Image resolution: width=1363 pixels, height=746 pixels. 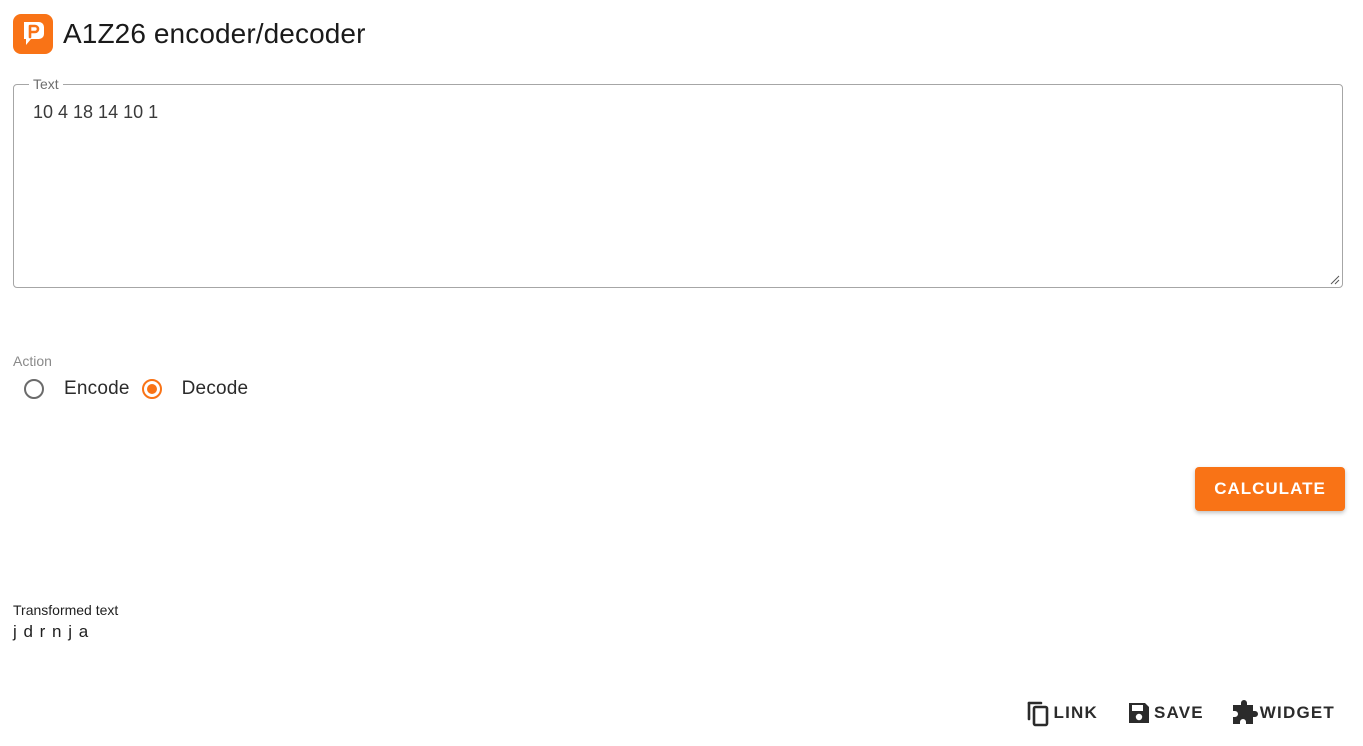 What do you see at coordinates (32, 361) in the screenshot?
I see `action-label: Action` at bounding box center [32, 361].